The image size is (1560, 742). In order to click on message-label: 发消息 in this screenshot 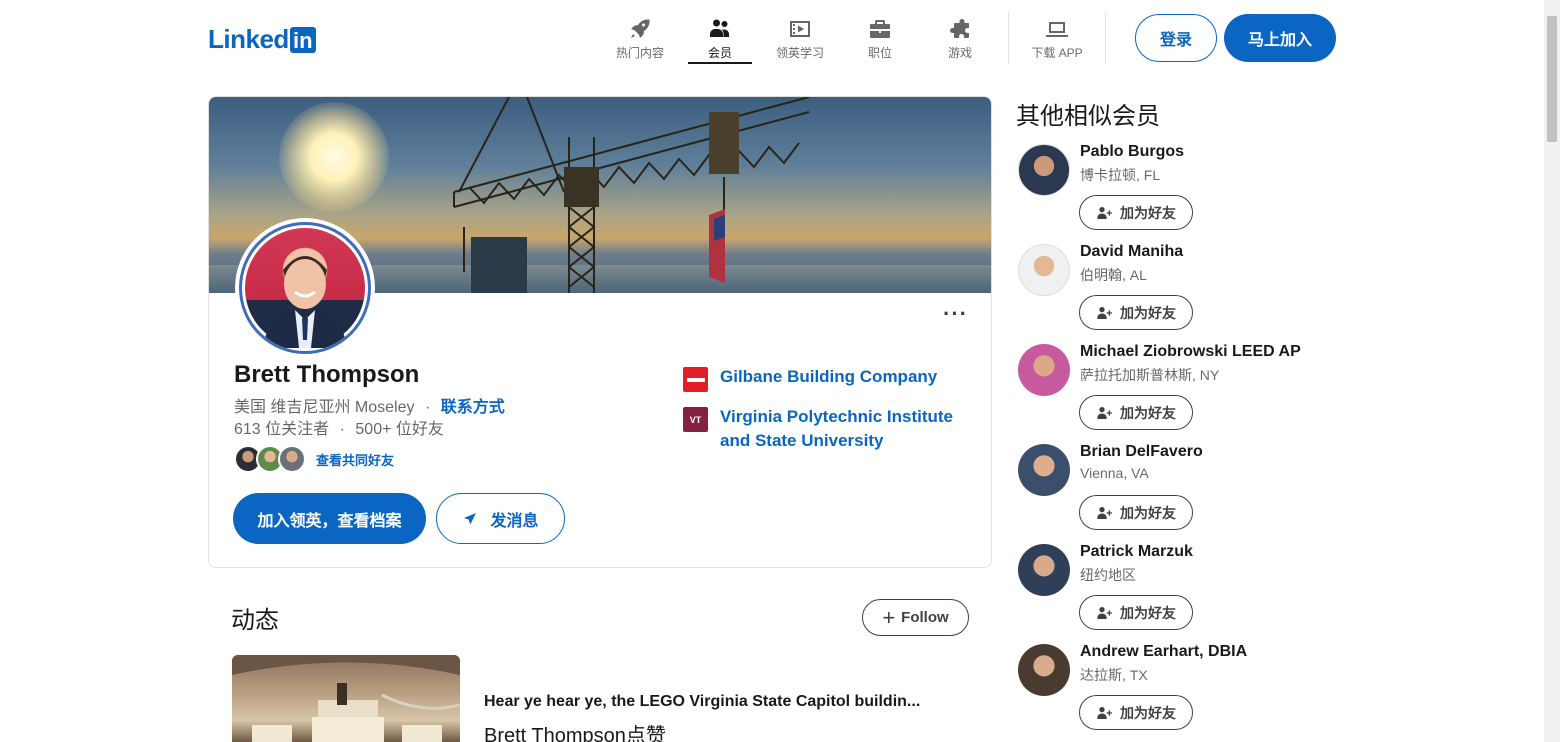, I will do `click(514, 521)`.